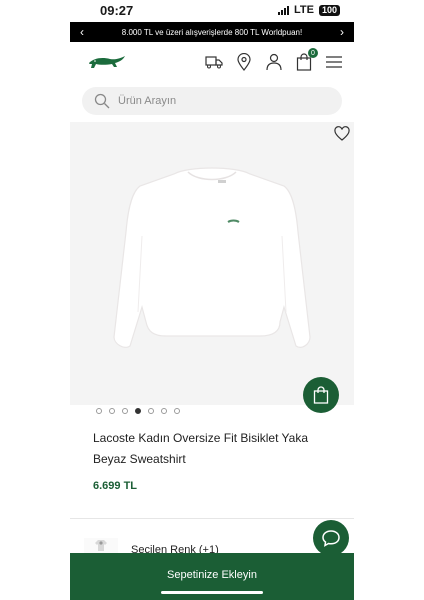 The width and height of the screenshot is (424, 600). I want to click on heart-icon, so click(342, 134).